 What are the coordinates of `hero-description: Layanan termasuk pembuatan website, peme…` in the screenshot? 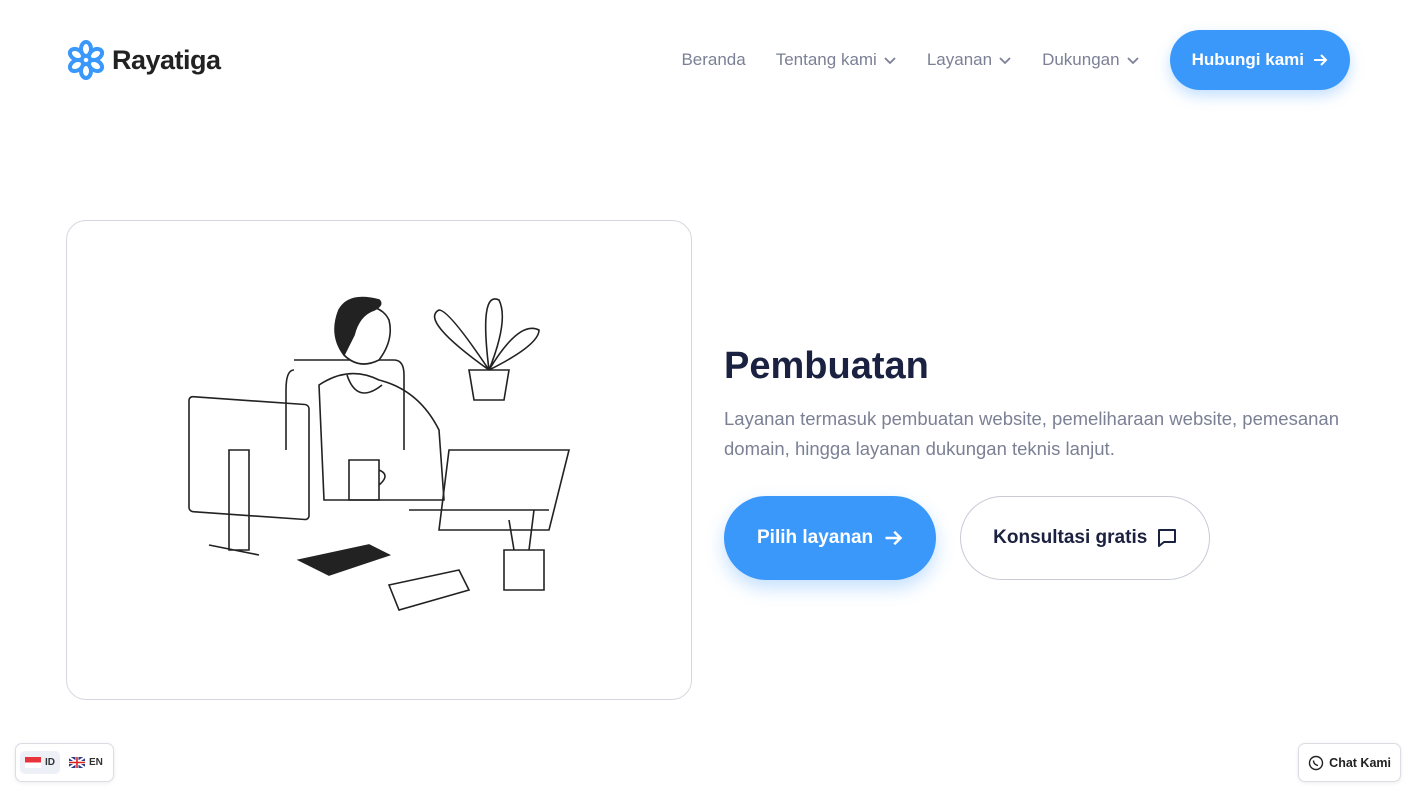 It's located at (1031, 433).